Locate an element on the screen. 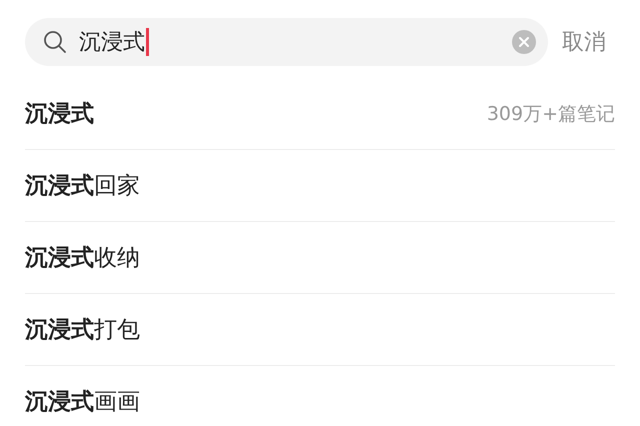 The width and height of the screenshot is (640, 426). clear-icon is located at coordinates (524, 42).